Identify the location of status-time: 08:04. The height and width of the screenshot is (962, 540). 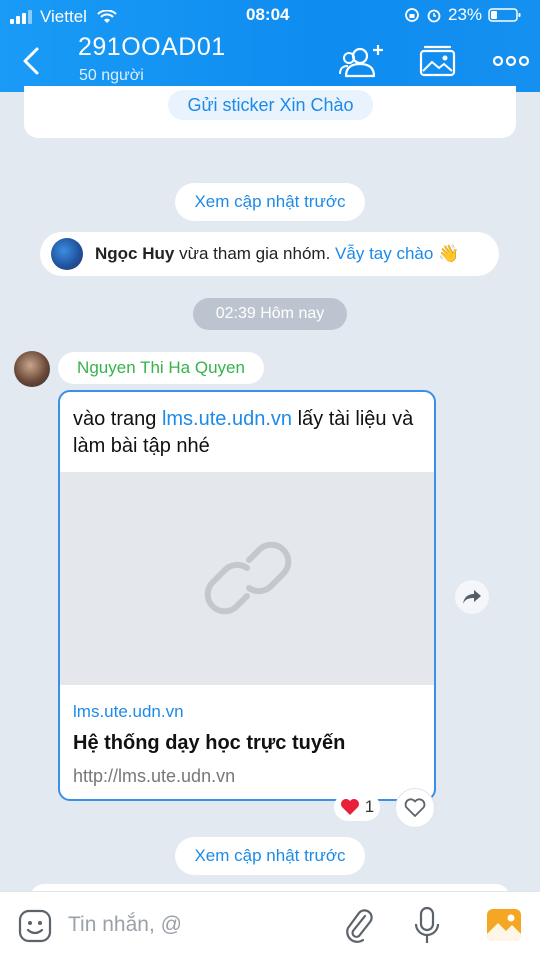
(268, 14).